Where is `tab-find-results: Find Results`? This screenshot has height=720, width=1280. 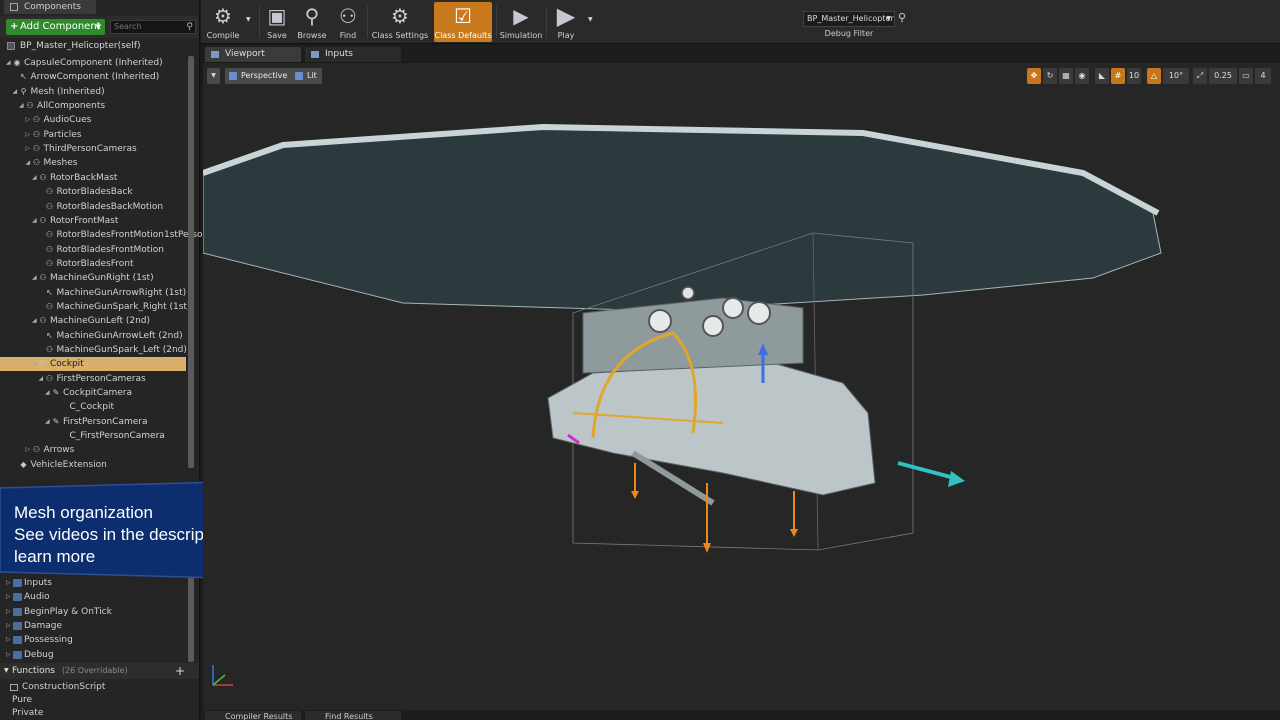
tab-find-results: Find Results is located at coordinates (353, 715).